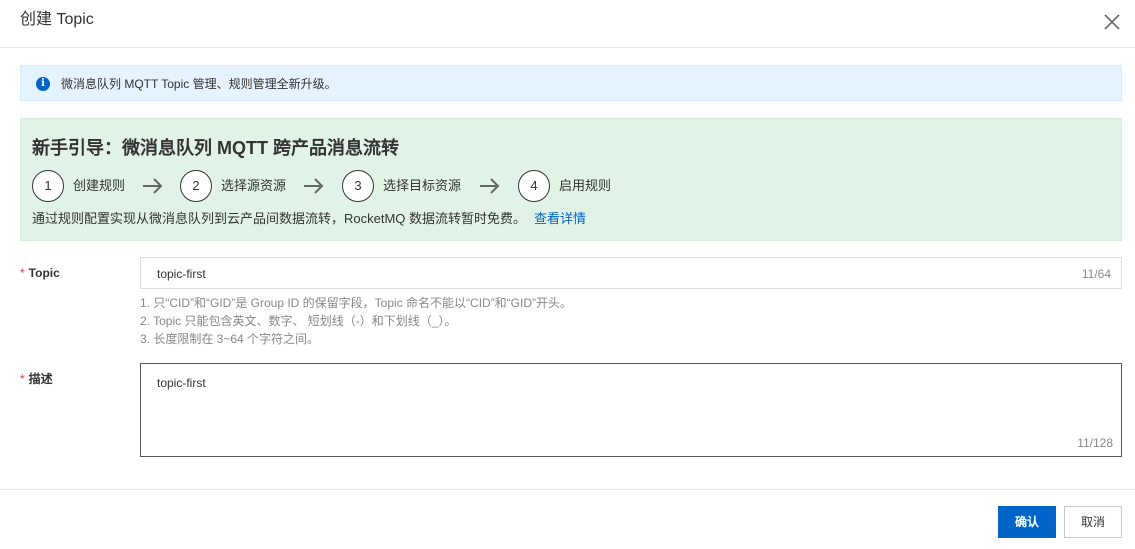 Image resolution: width=1135 pixels, height=549 pixels. What do you see at coordinates (1095, 443) in the screenshot?
I see `description-char-count: 11/128` at bounding box center [1095, 443].